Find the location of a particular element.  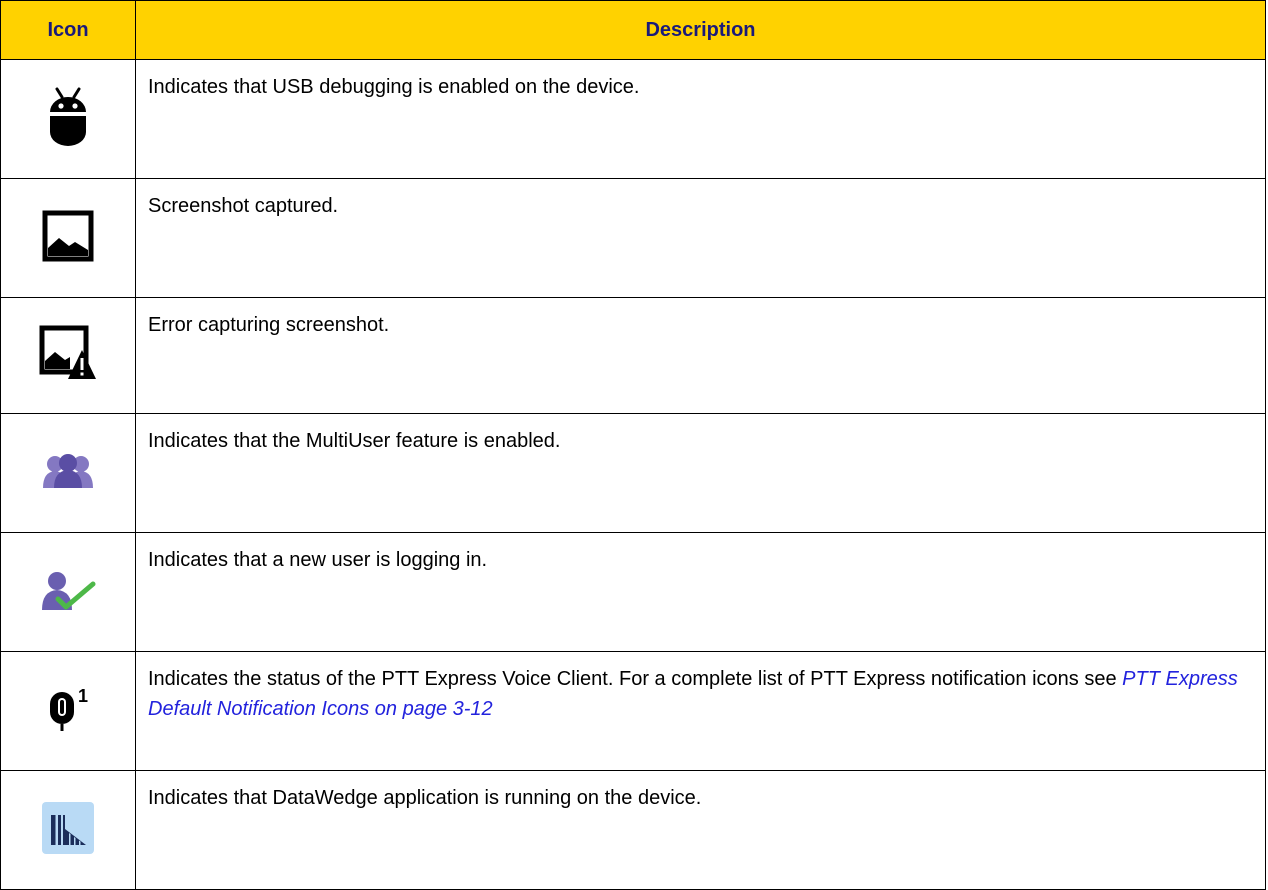

table-row: Screenshot captured. is located at coordinates (633, 238).